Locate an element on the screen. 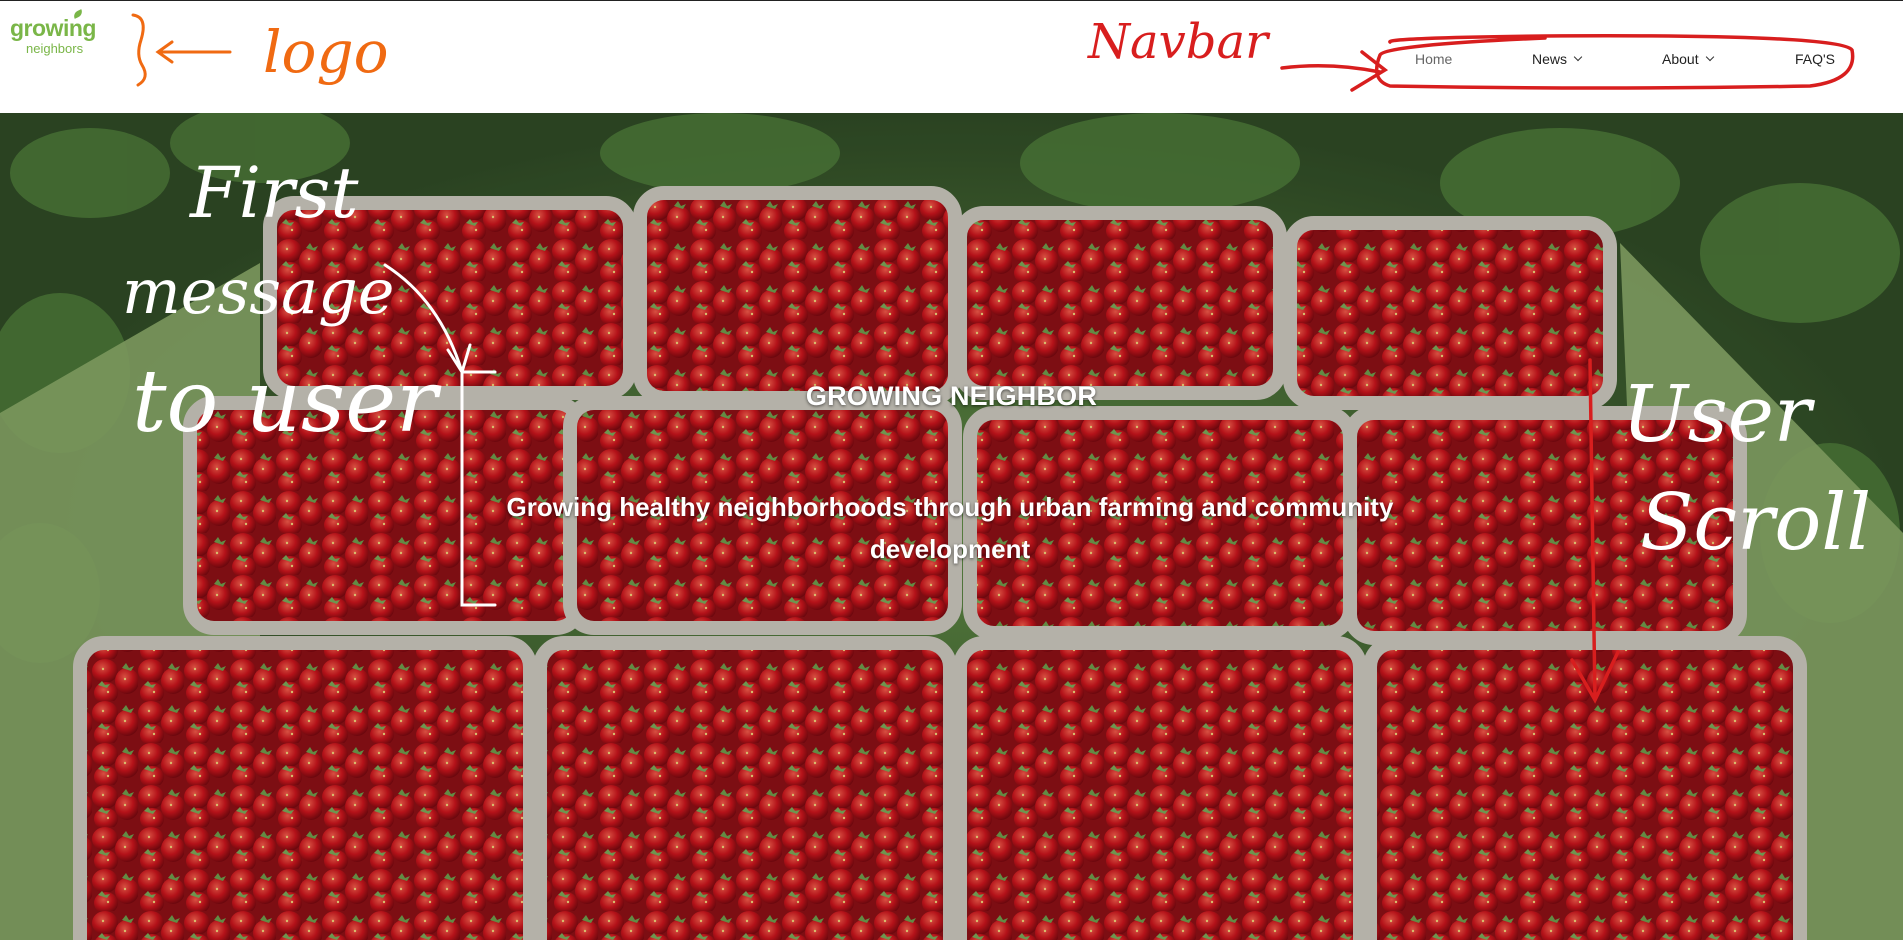 This screenshot has width=1903, height=940. nav-item-news: News is located at coordinates (1557, 59).